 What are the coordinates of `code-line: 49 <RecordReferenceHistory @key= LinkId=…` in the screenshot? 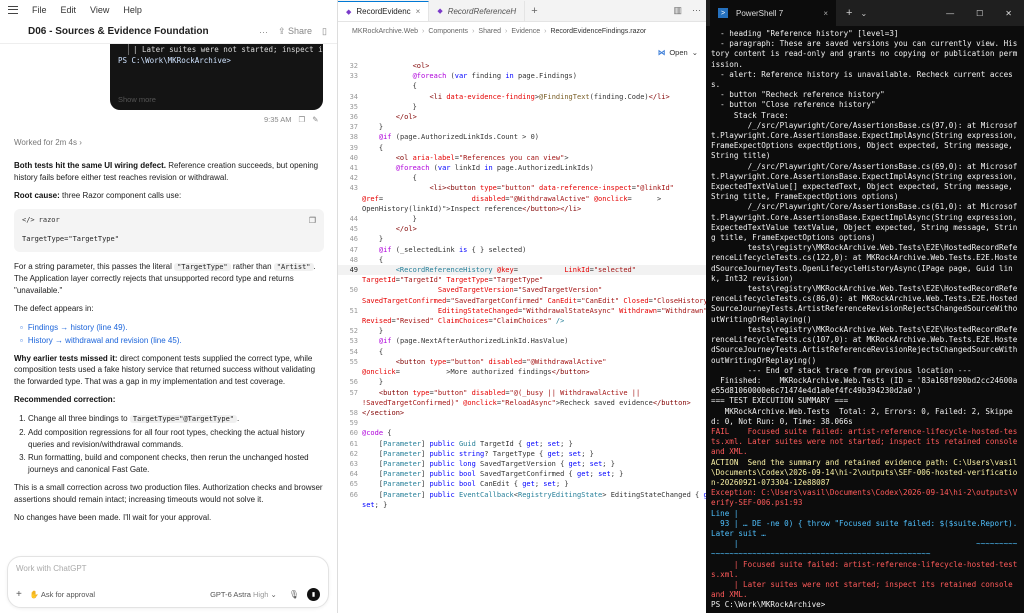 It's located at (522, 270).